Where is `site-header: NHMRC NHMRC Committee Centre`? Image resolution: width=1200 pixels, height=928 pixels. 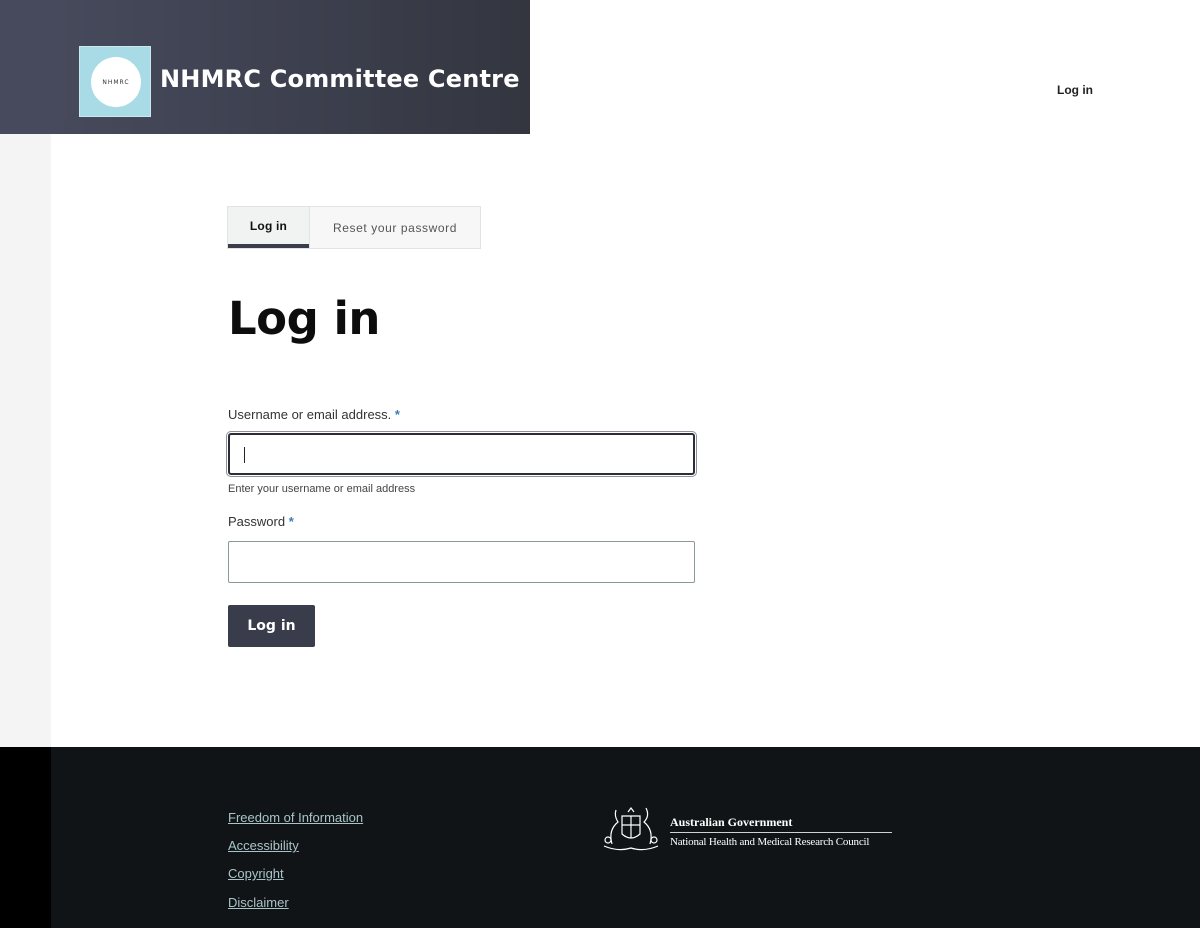 site-header: NHMRC NHMRC Committee Centre is located at coordinates (290, 67).